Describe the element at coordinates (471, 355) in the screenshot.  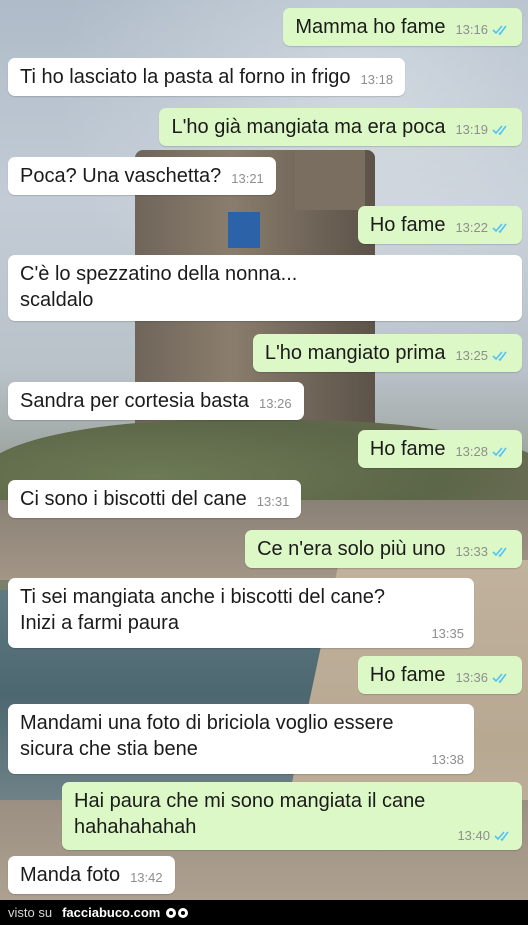
I see `message-time: 13:25` at that location.